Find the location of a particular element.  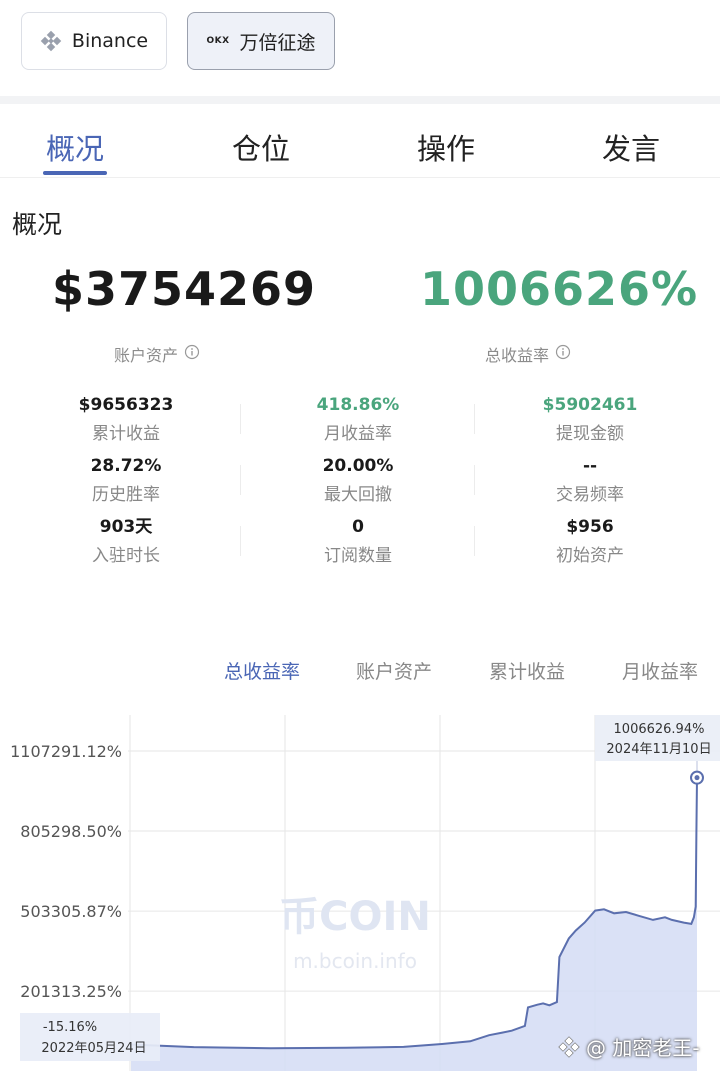

stat-trade-frequency: -- 交易频率 is located at coordinates (590, 479).